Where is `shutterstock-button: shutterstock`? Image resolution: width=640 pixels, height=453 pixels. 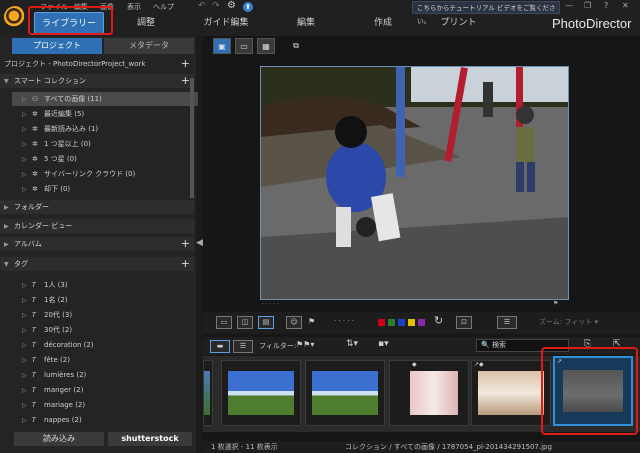
shutterstock-button: shutterstock is located at coordinates (150, 439).